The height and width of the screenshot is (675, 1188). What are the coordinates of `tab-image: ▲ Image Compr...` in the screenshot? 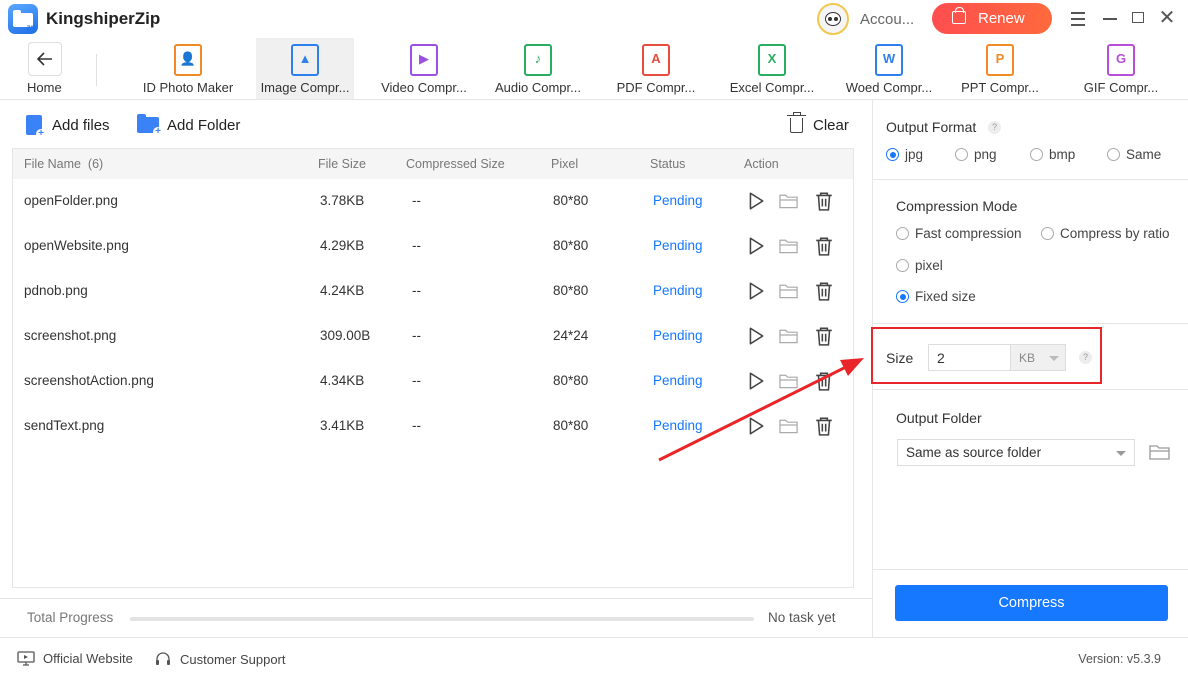 It's located at (305, 68).